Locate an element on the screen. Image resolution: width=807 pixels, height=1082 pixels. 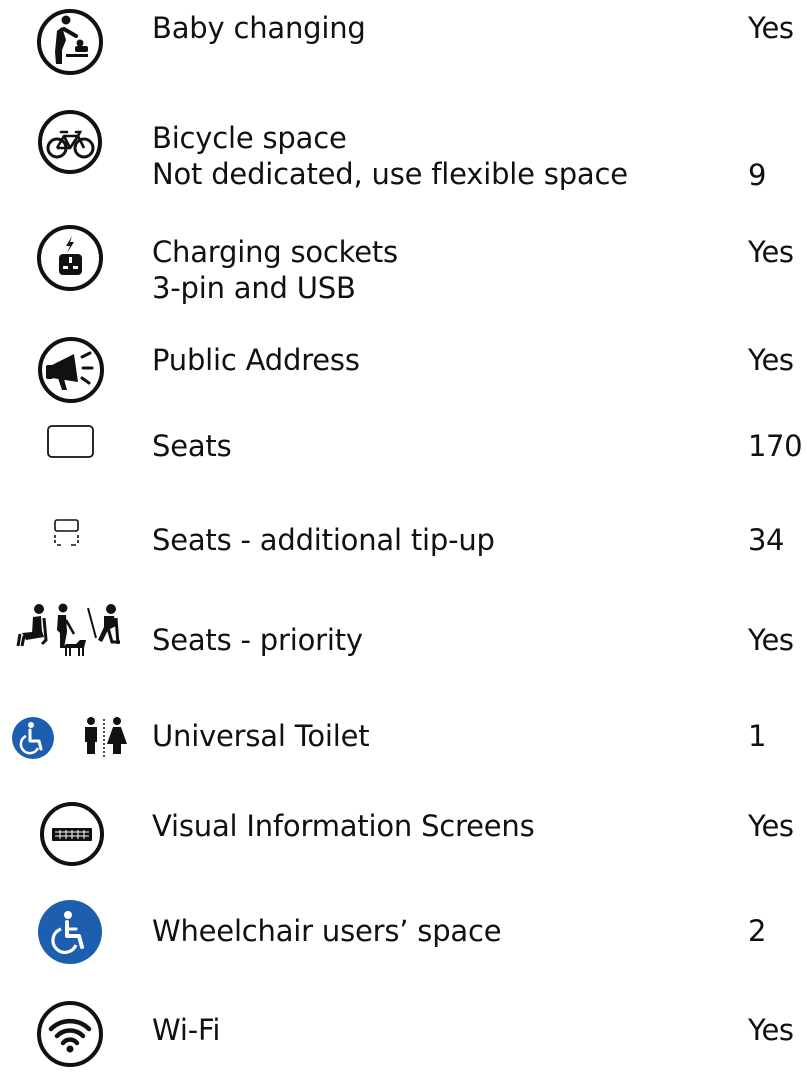
facility-label: Seats is located at coordinates (192, 446).